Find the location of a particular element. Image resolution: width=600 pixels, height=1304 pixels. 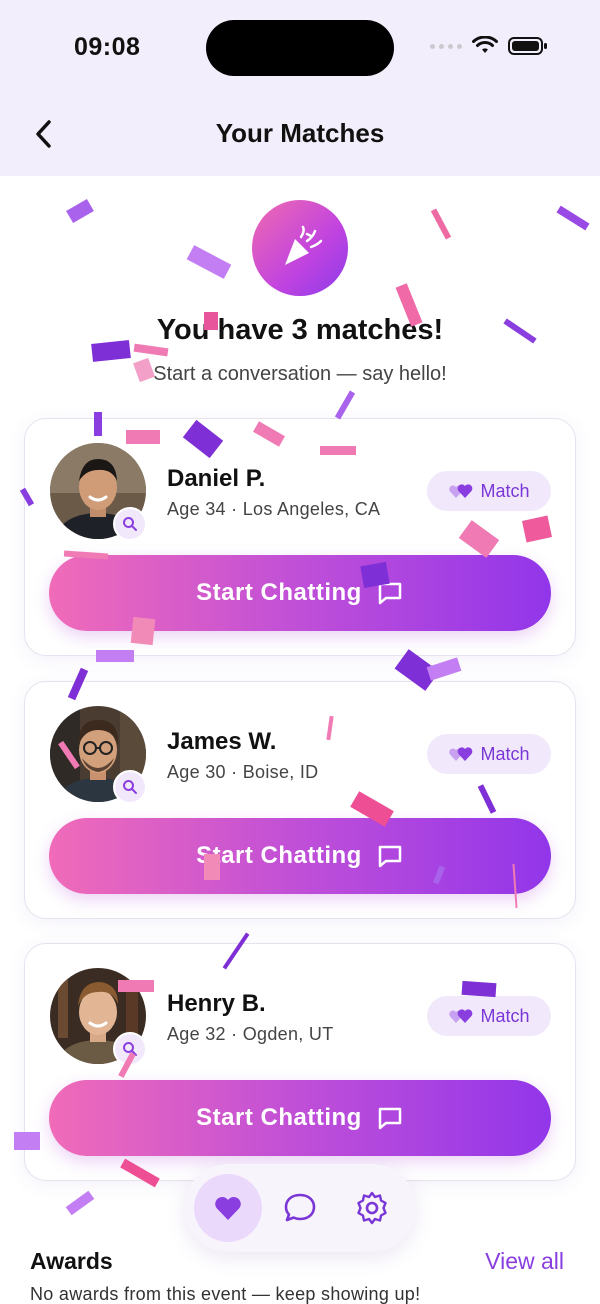

top-bar: 09:08 Your Matches is located at coordinates (300, 88).